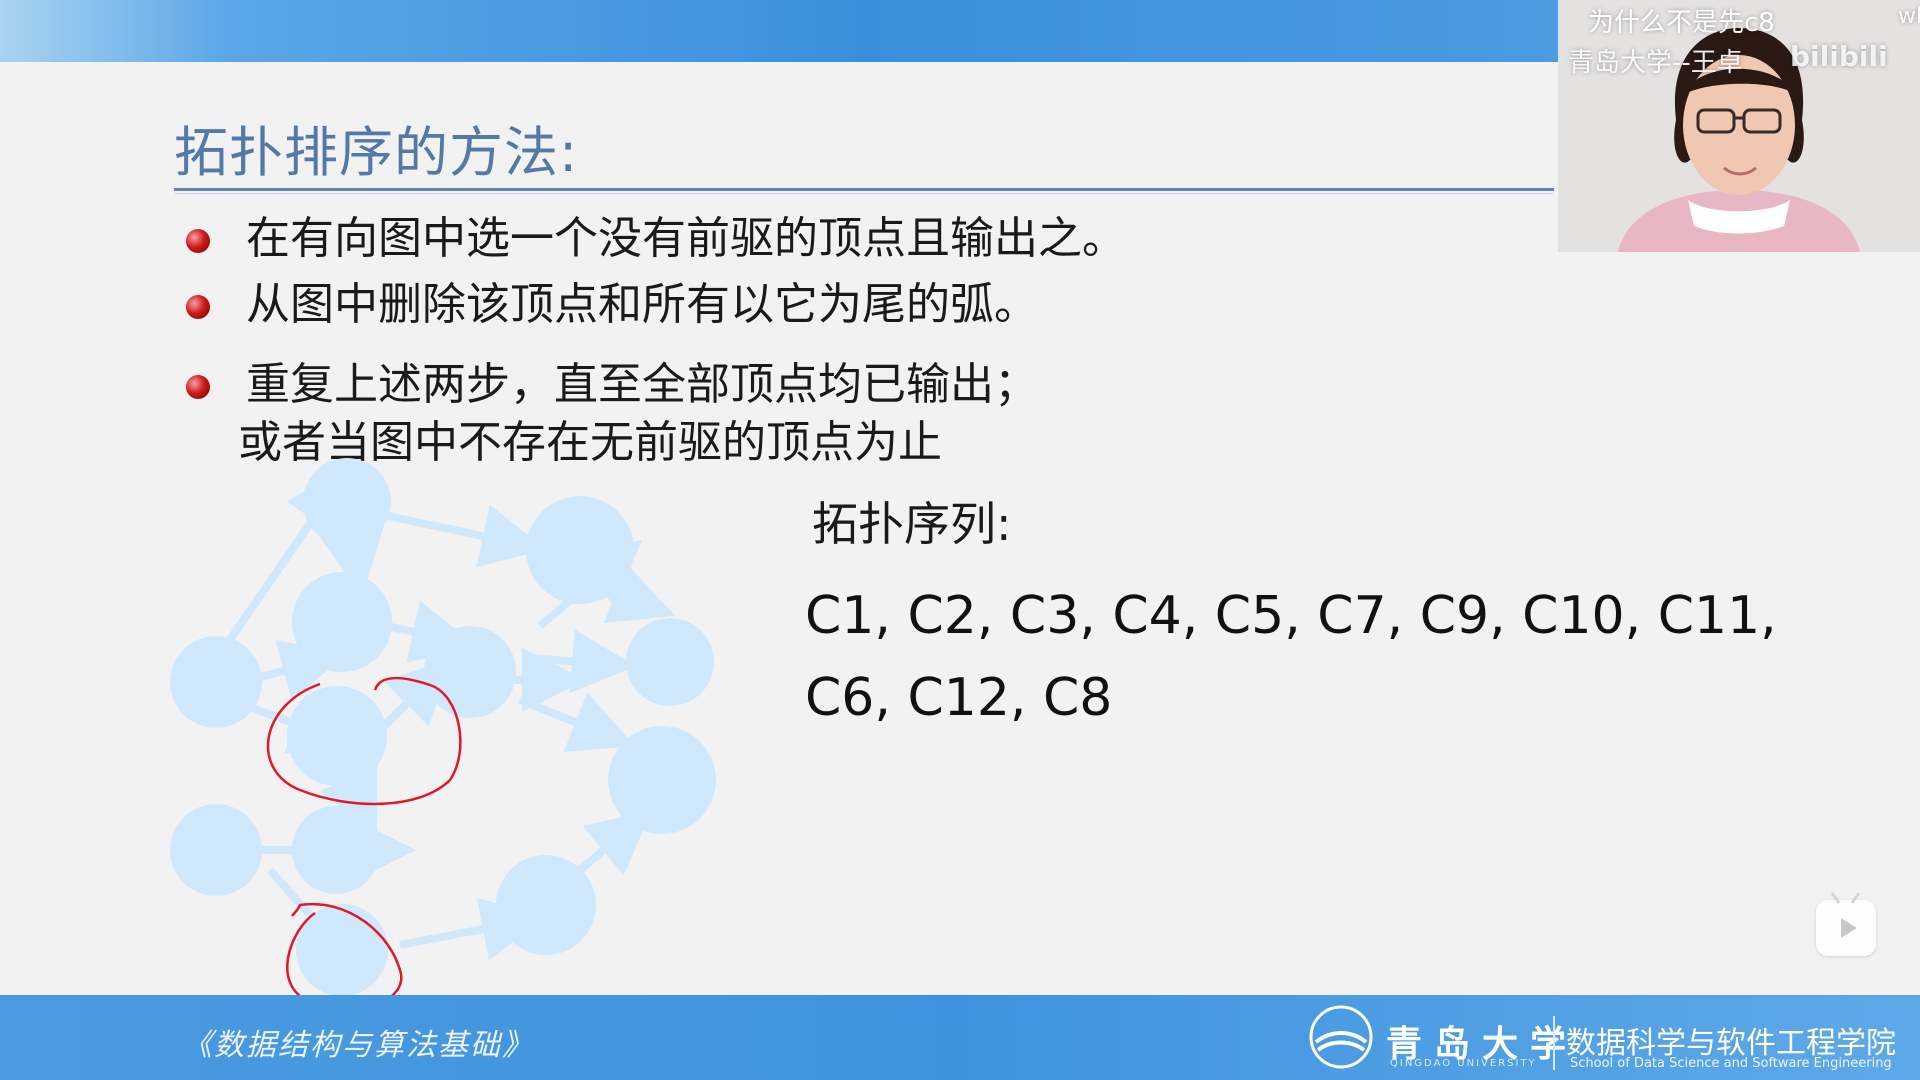  Describe the element at coordinates (443, 727) in the screenshot. I see `dag-nodes` at that location.